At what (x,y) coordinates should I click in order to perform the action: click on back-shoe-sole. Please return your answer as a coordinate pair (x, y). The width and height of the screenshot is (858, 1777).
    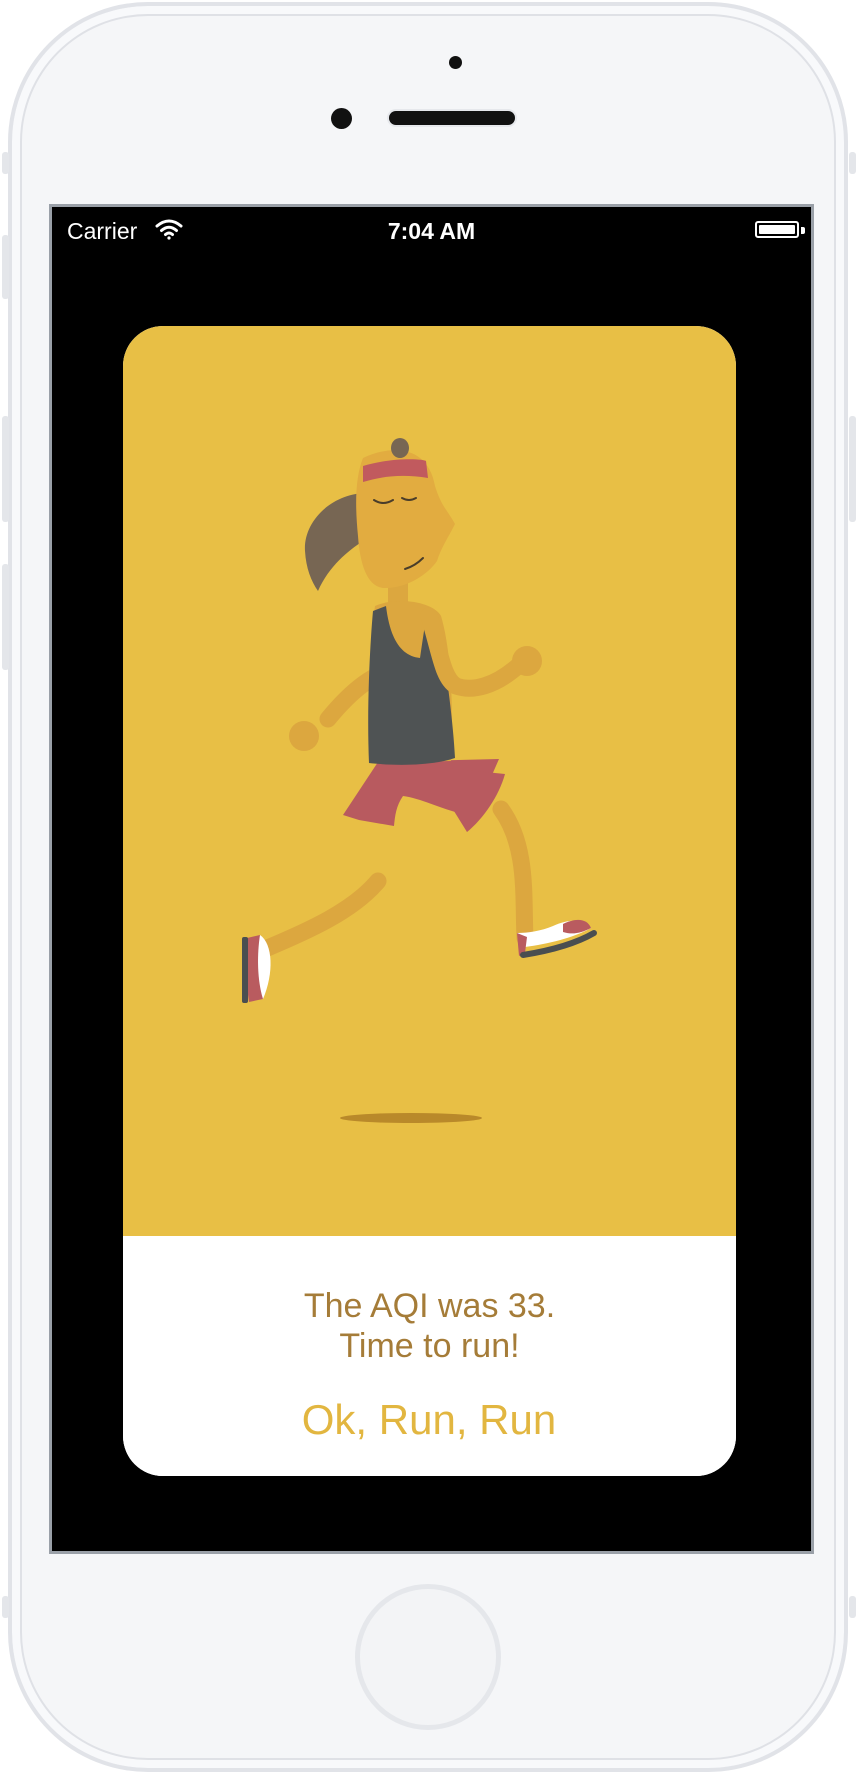
    Looking at the image, I should click on (245, 970).